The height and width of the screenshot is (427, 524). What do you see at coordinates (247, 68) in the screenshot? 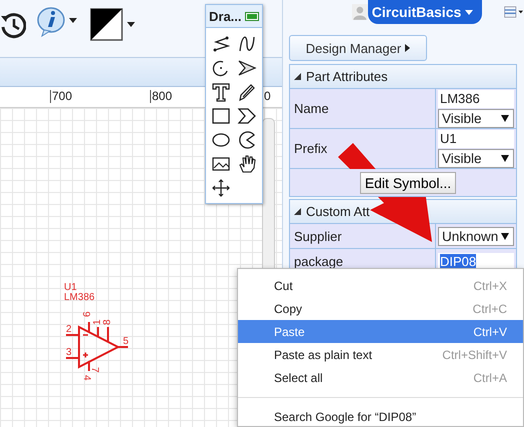
I see `arrowhead-icon` at bounding box center [247, 68].